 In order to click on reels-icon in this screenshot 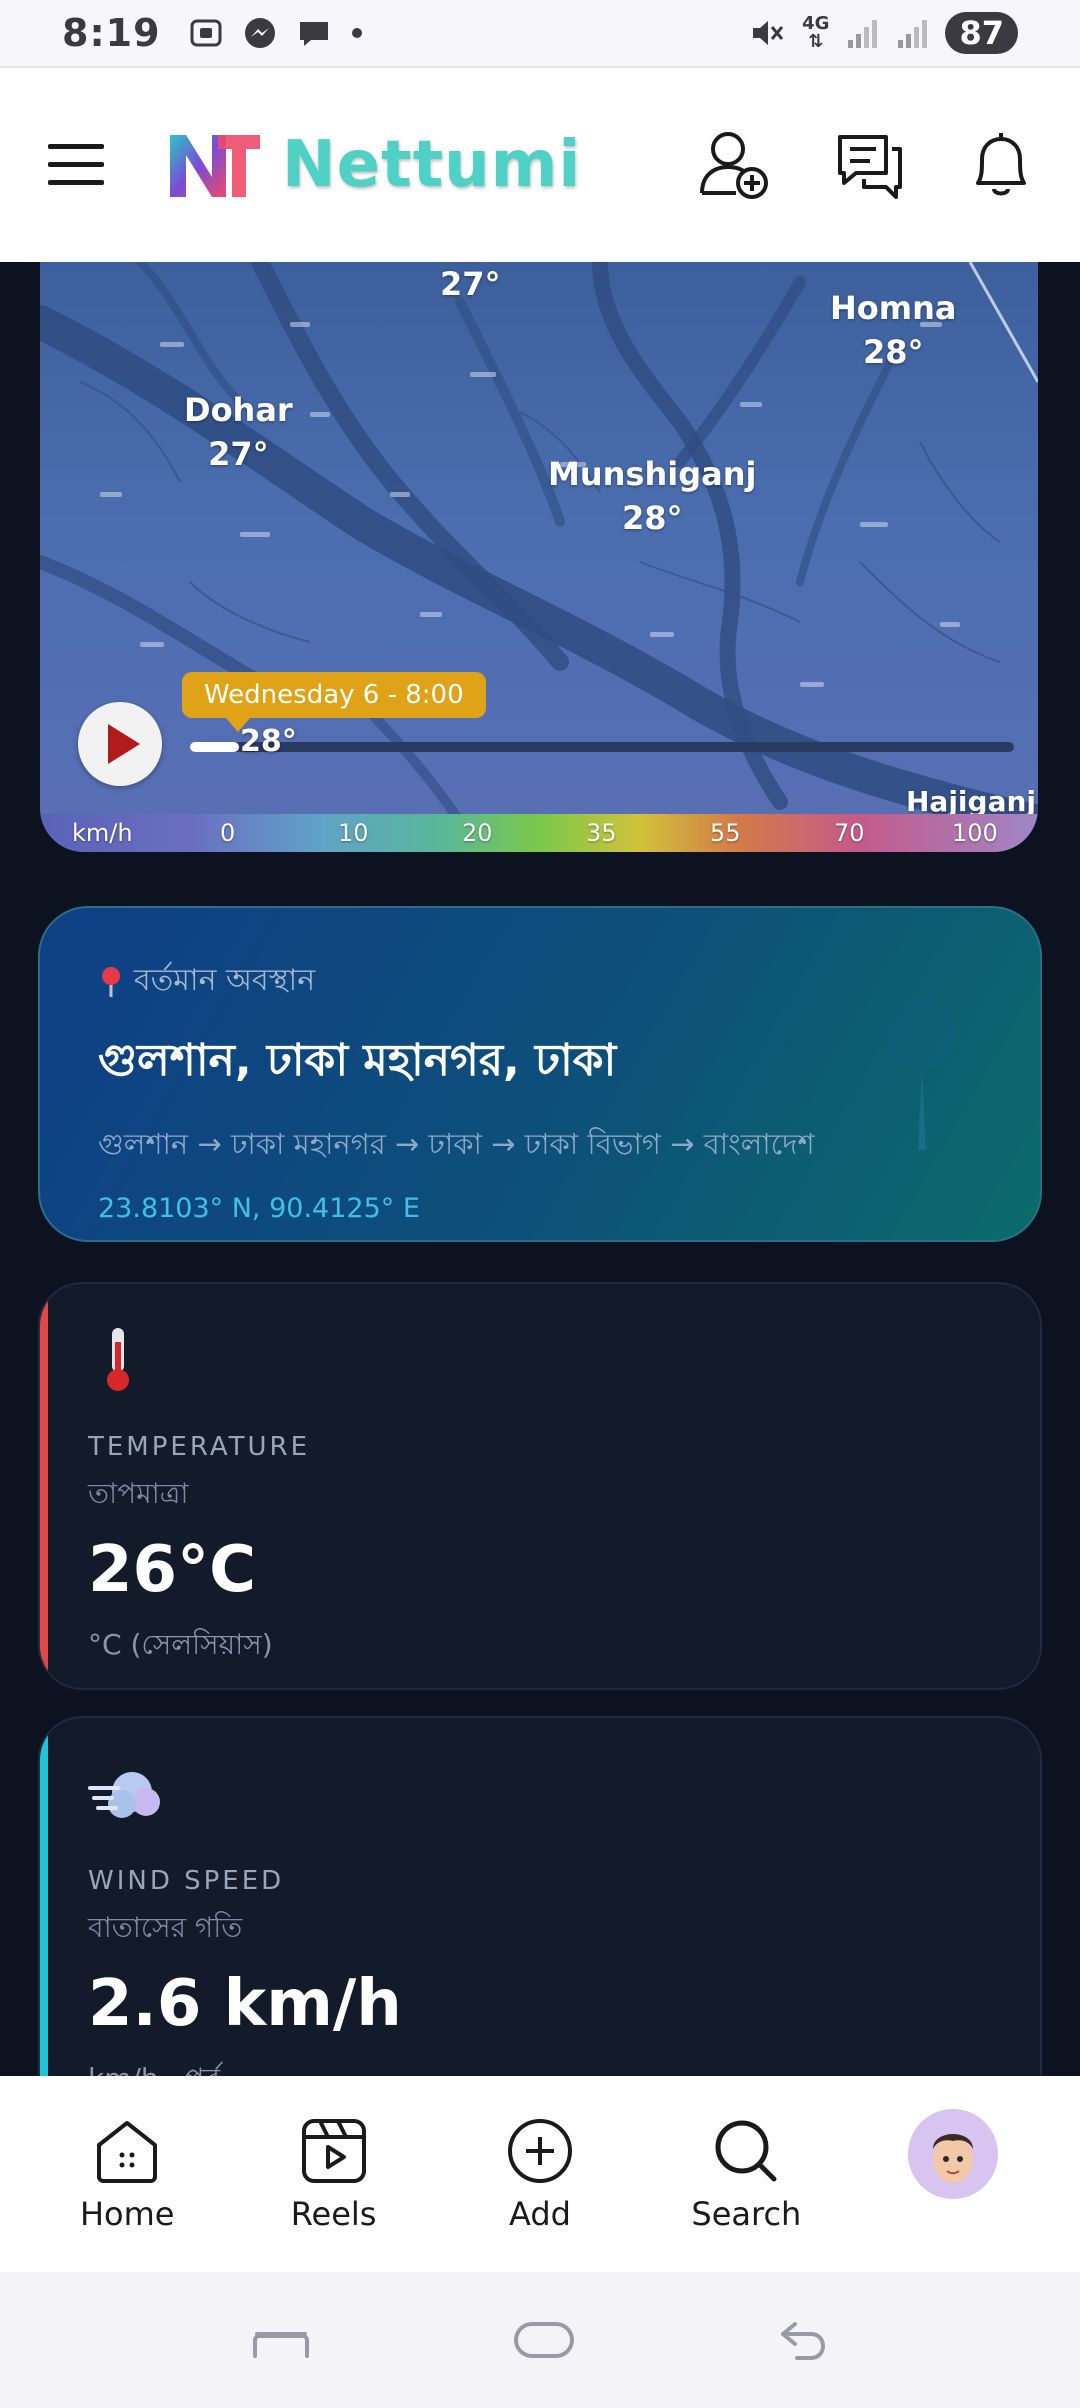, I will do `click(333, 2151)`.